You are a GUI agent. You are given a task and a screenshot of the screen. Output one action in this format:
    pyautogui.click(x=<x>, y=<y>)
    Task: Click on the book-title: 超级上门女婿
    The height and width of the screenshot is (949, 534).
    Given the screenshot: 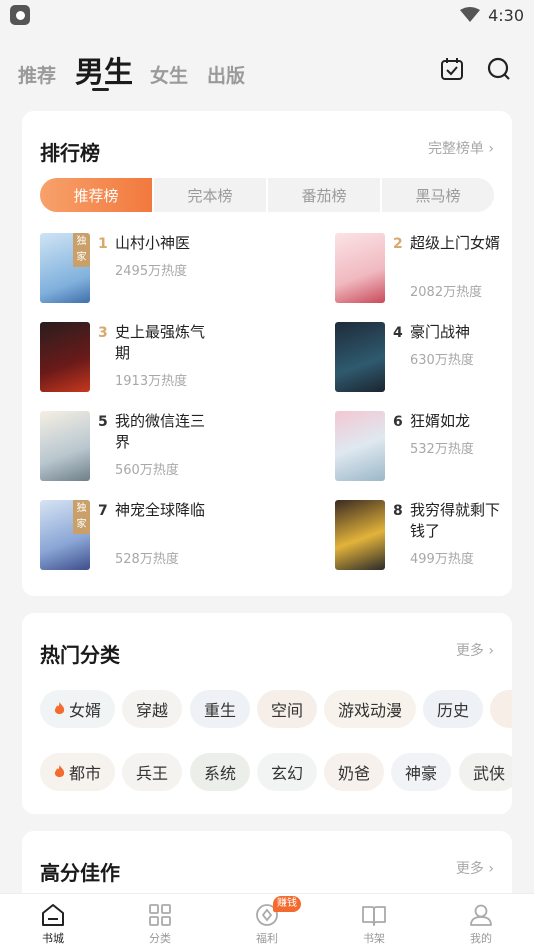 What is the action you would take?
    pyautogui.click(x=455, y=243)
    